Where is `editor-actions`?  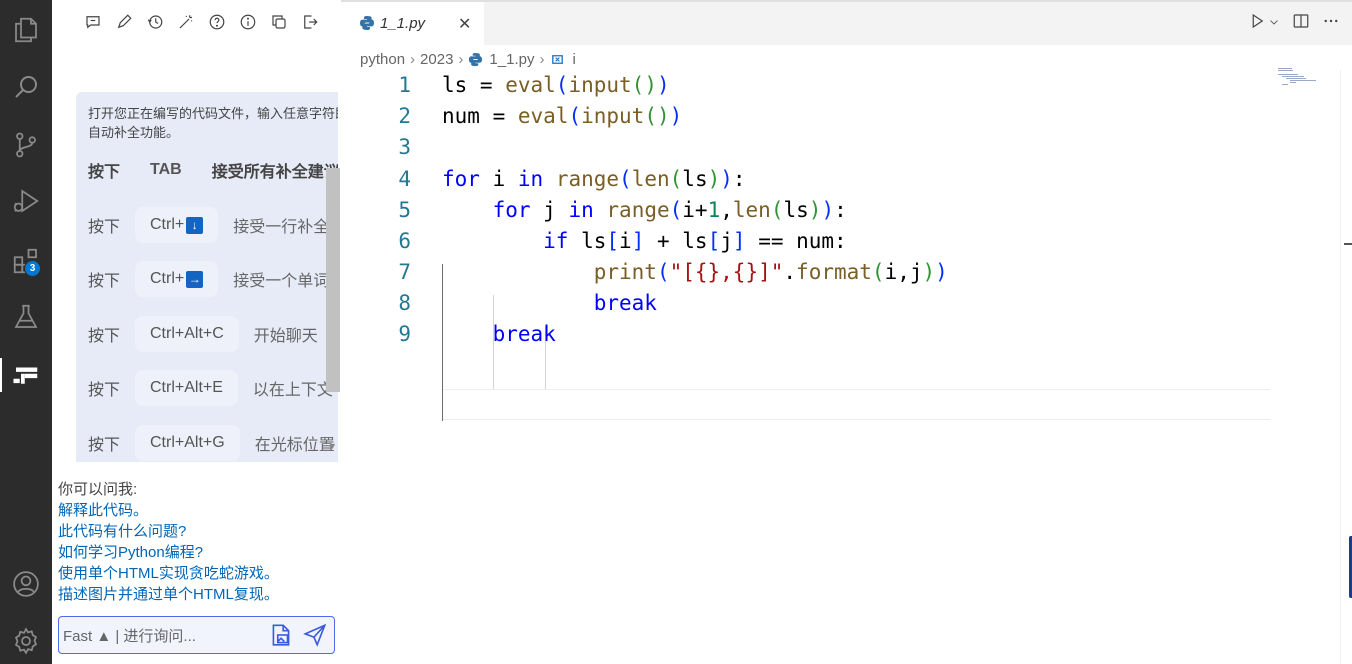 editor-actions is located at coordinates (1294, 23).